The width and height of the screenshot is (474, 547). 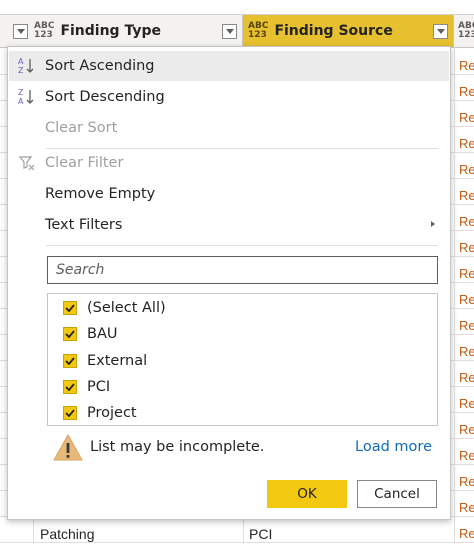 I want to click on cell-finding-type: Patching, so click(x=67, y=534).